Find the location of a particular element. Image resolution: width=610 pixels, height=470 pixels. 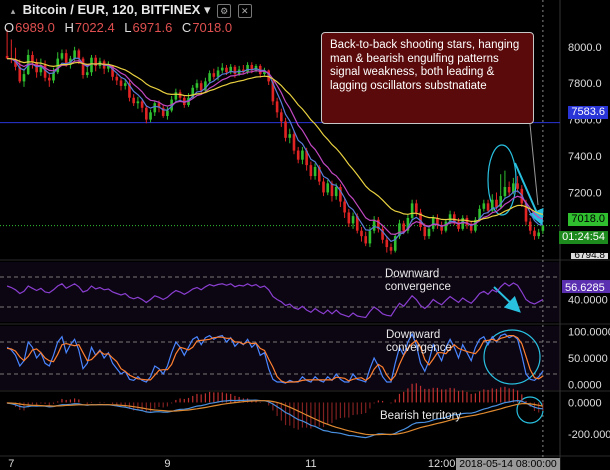

stoch-tick-label: 0.0000 is located at coordinates (585, 386).